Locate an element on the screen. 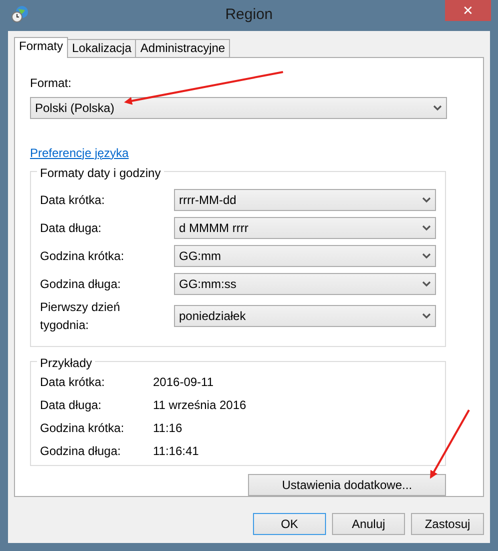  dialog-button: Zastosuj is located at coordinates (447, 524).